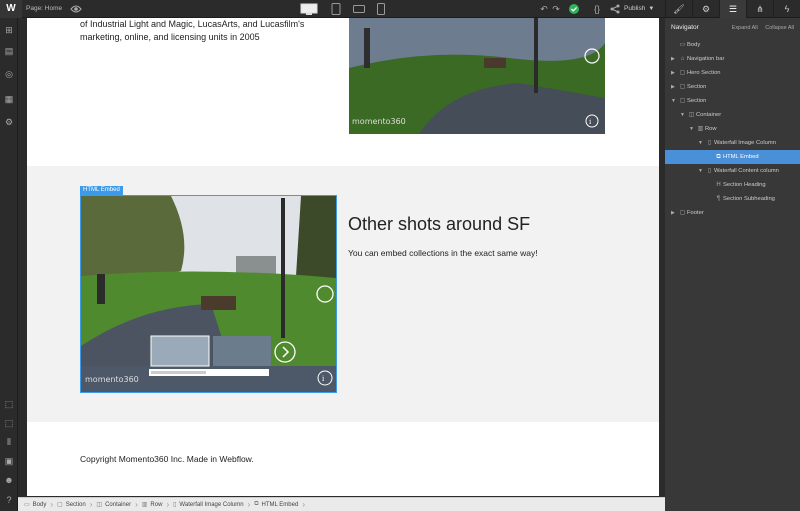  Describe the element at coordinates (336, 9) in the screenshot. I see `tablet-view-icon` at that location.